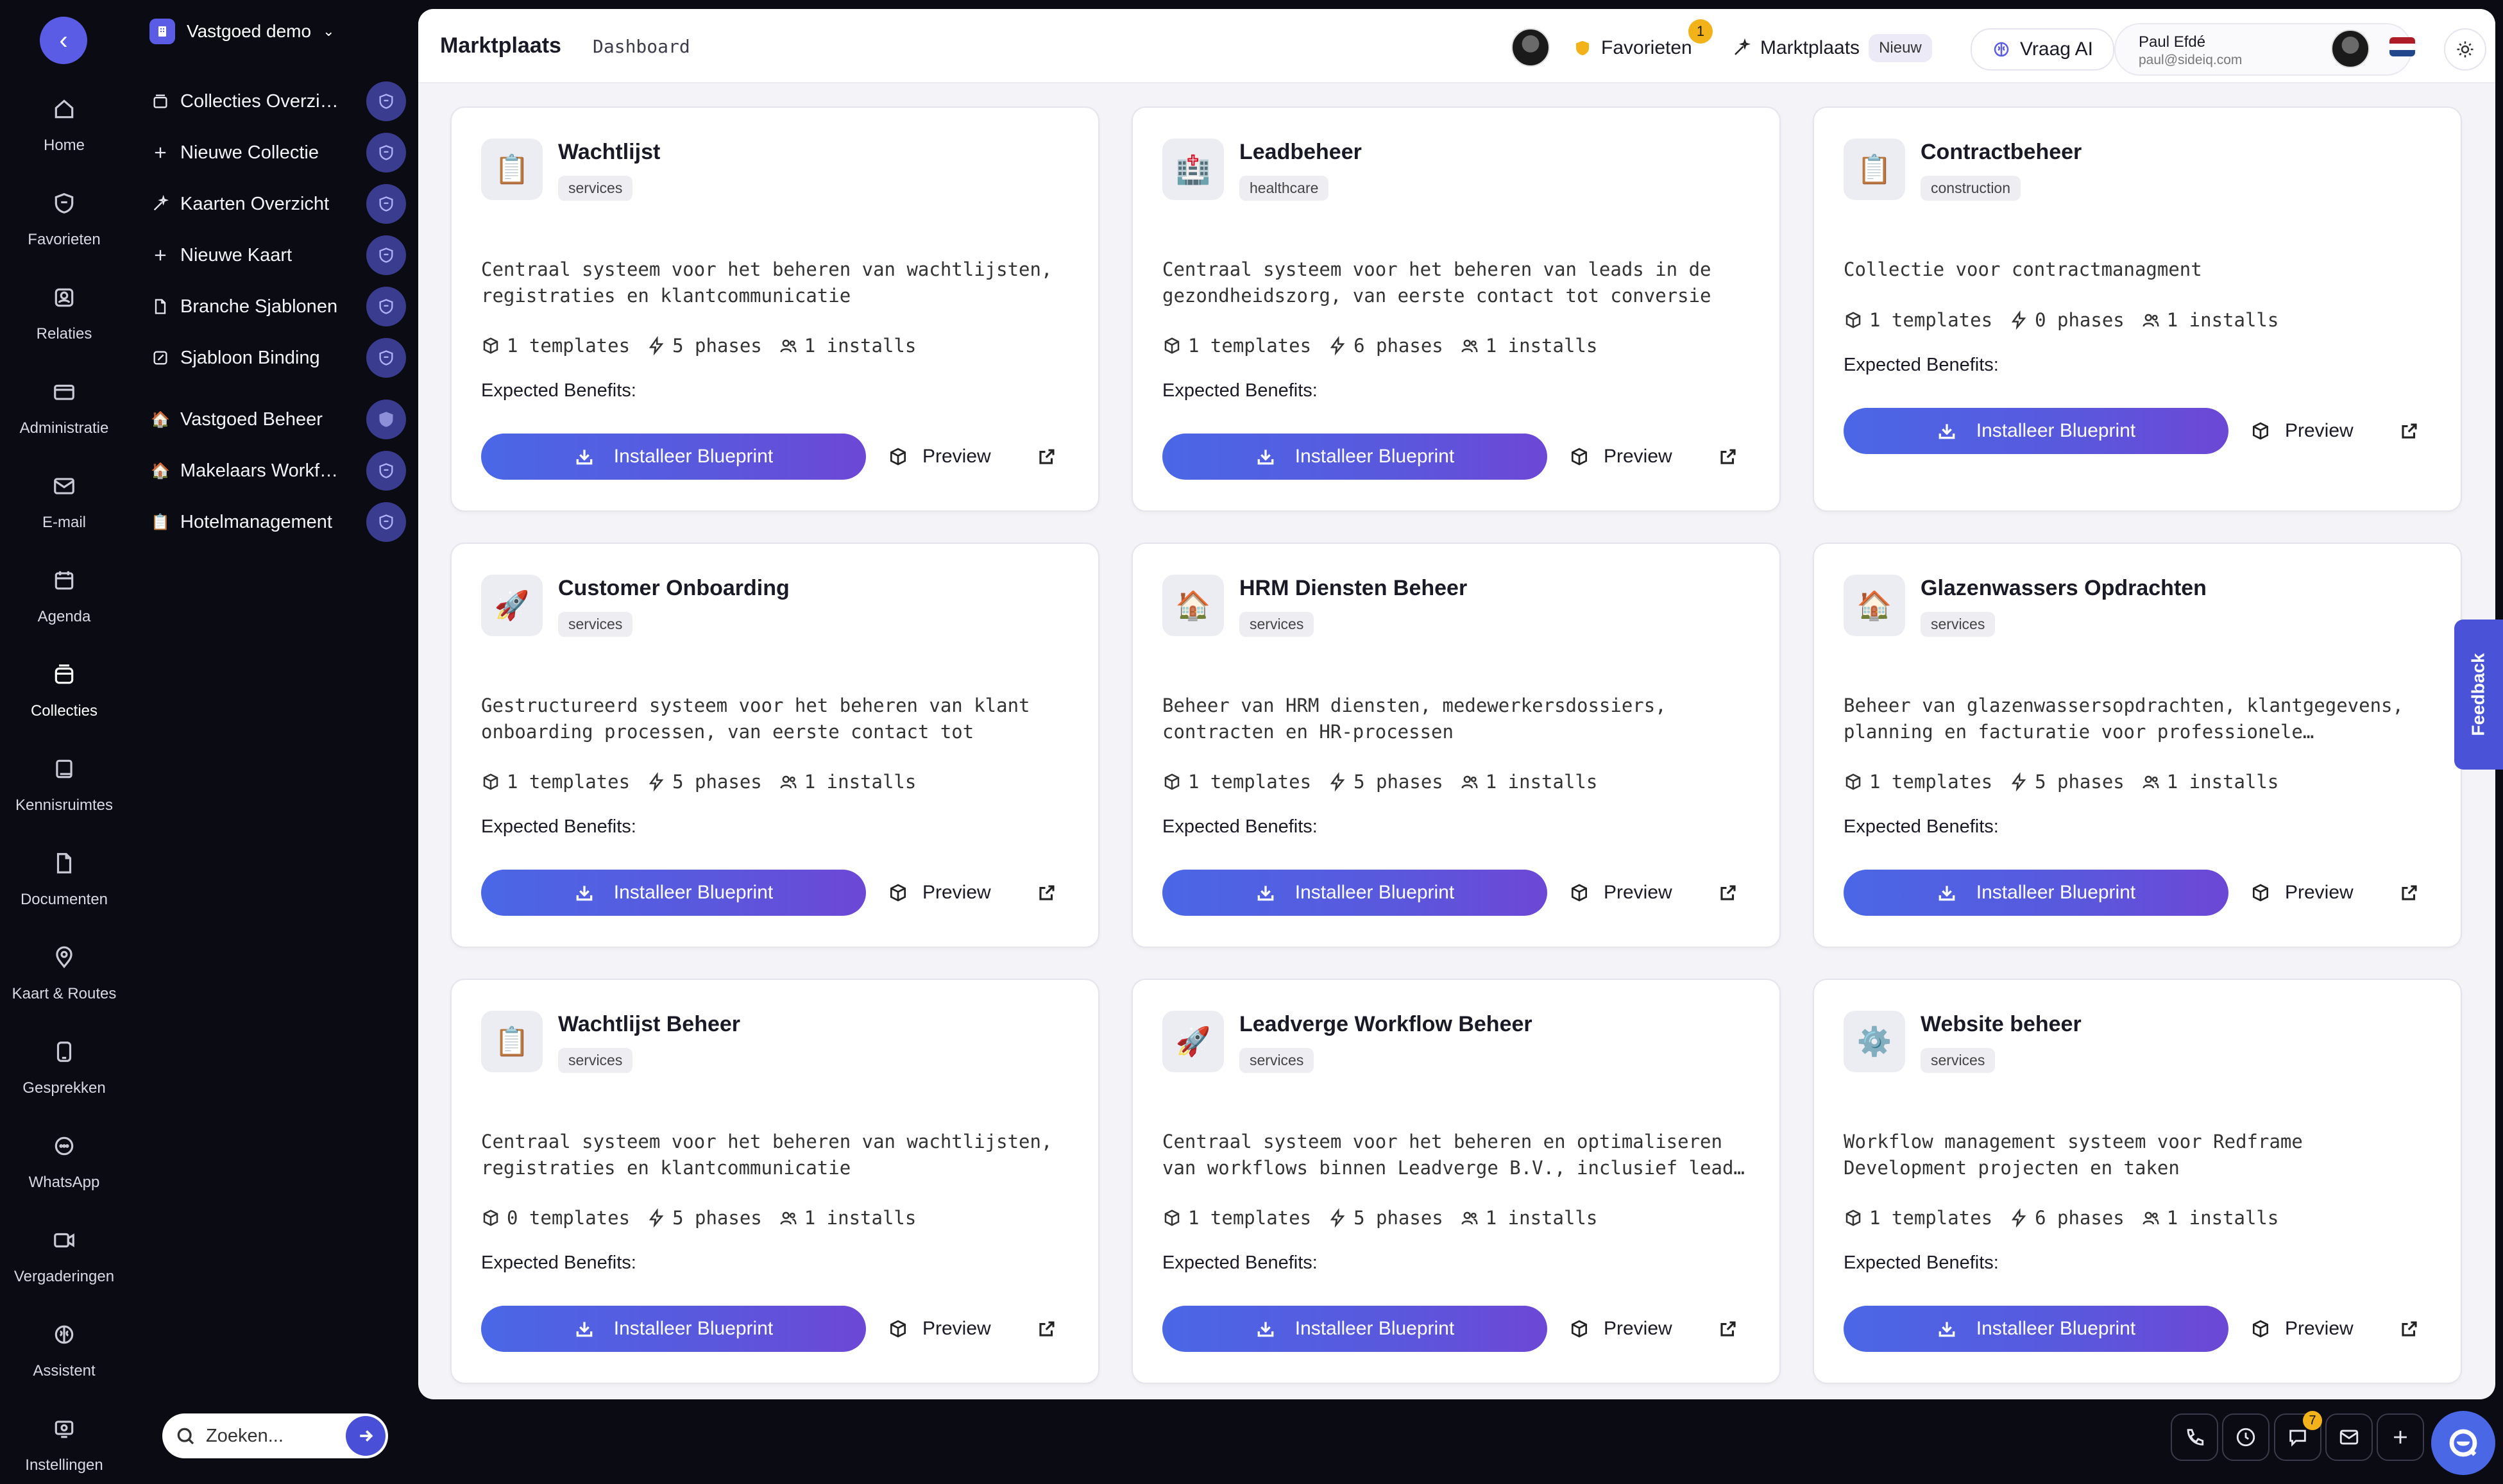 The width and height of the screenshot is (2503, 1484). What do you see at coordinates (366, 1436) in the screenshot?
I see `search-submit-button` at bounding box center [366, 1436].